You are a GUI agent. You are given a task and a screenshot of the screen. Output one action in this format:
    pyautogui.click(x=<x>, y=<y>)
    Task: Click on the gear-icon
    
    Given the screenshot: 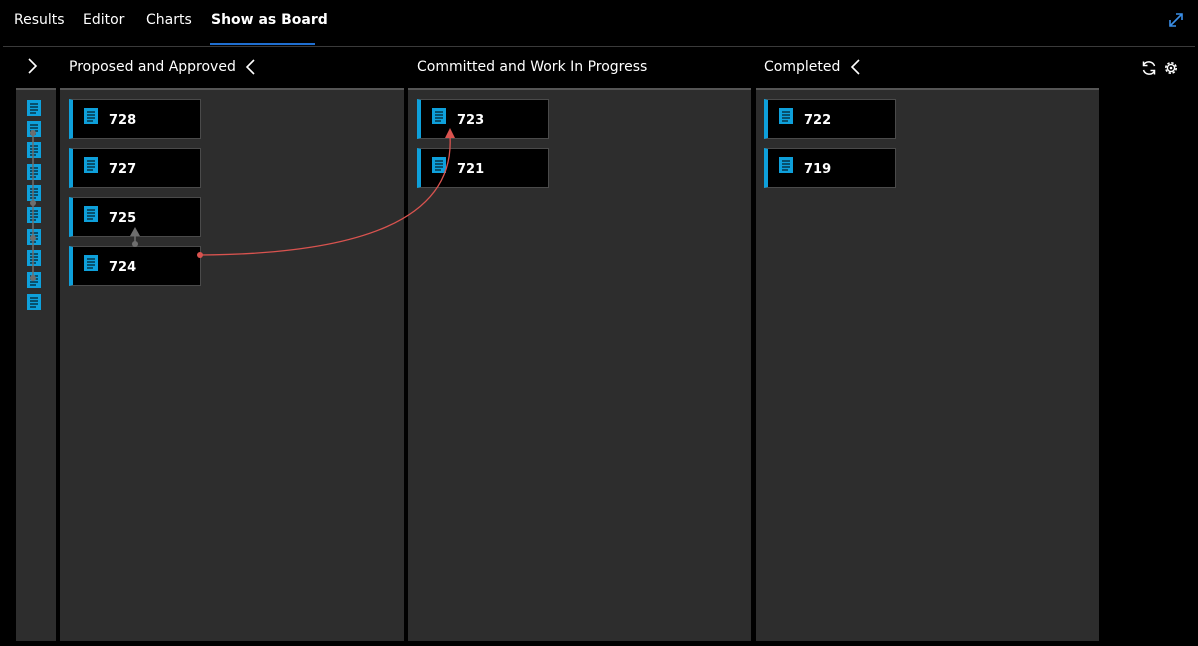 What is the action you would take?
    pyautogui.click(x=1171, y=68)
    